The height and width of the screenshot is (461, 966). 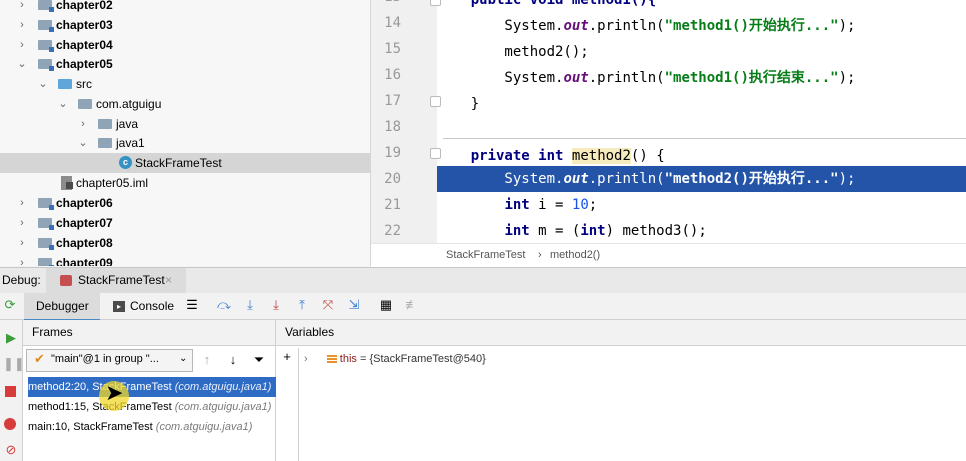 I want to click on tree-item-com-atguigu: ⌄ com.atguigu, so click(x=185, y=104).